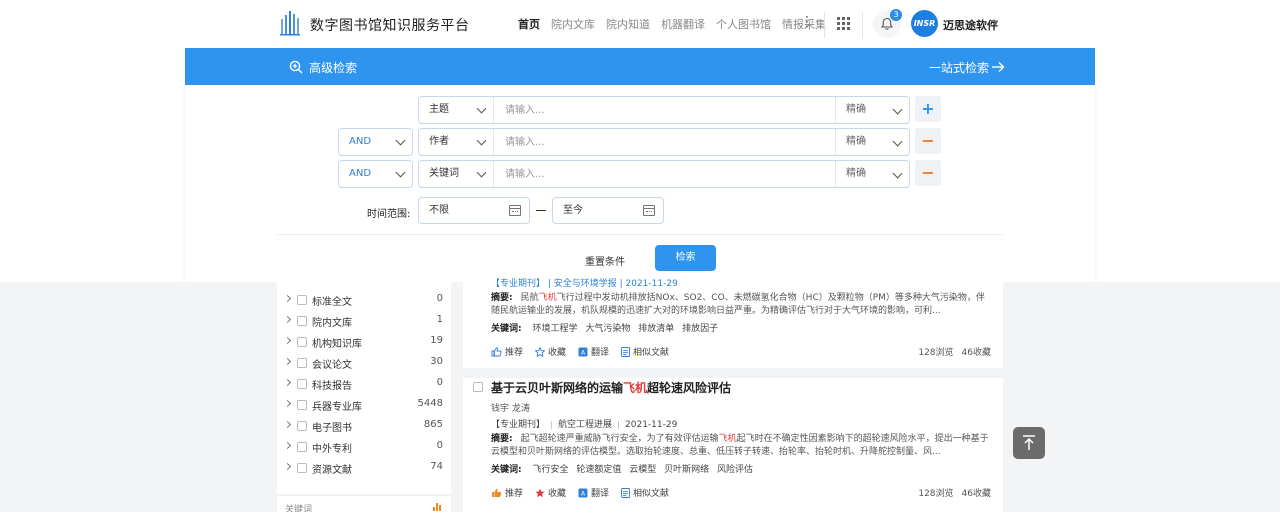 The width and height of the screenshot is (1280, 512). I want to click on reset-button: 重置条件, so click(605, 260).